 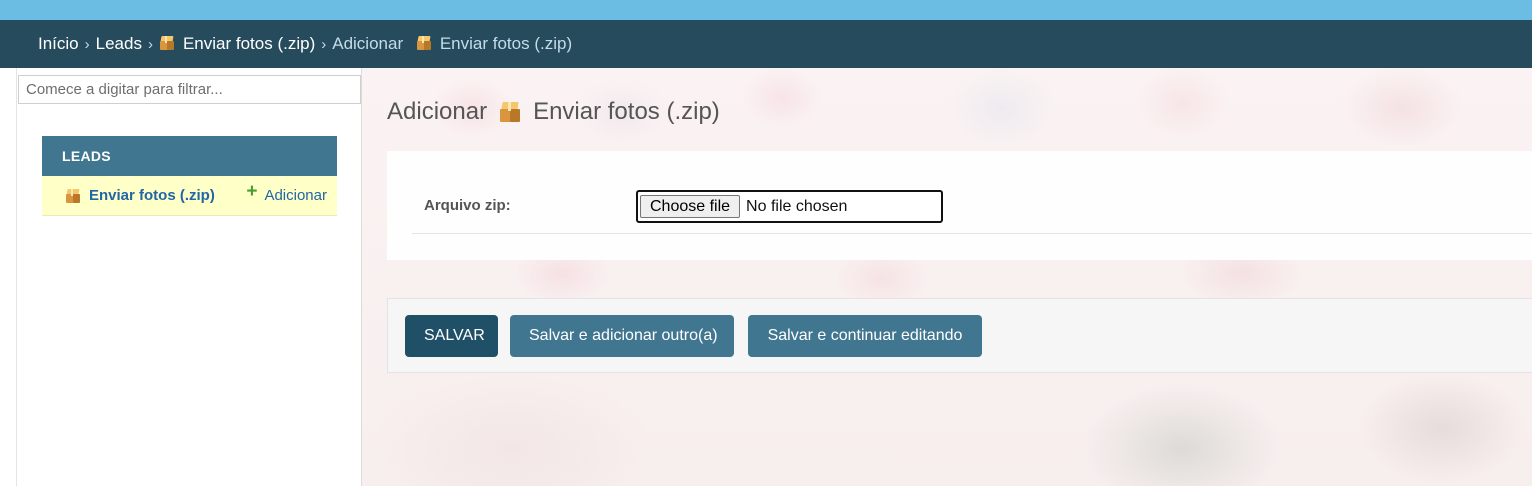 I want to click on model-row-enviar-fotos: Enviar fotos (.zip) + Adicionar, so click(x=189, y=196).